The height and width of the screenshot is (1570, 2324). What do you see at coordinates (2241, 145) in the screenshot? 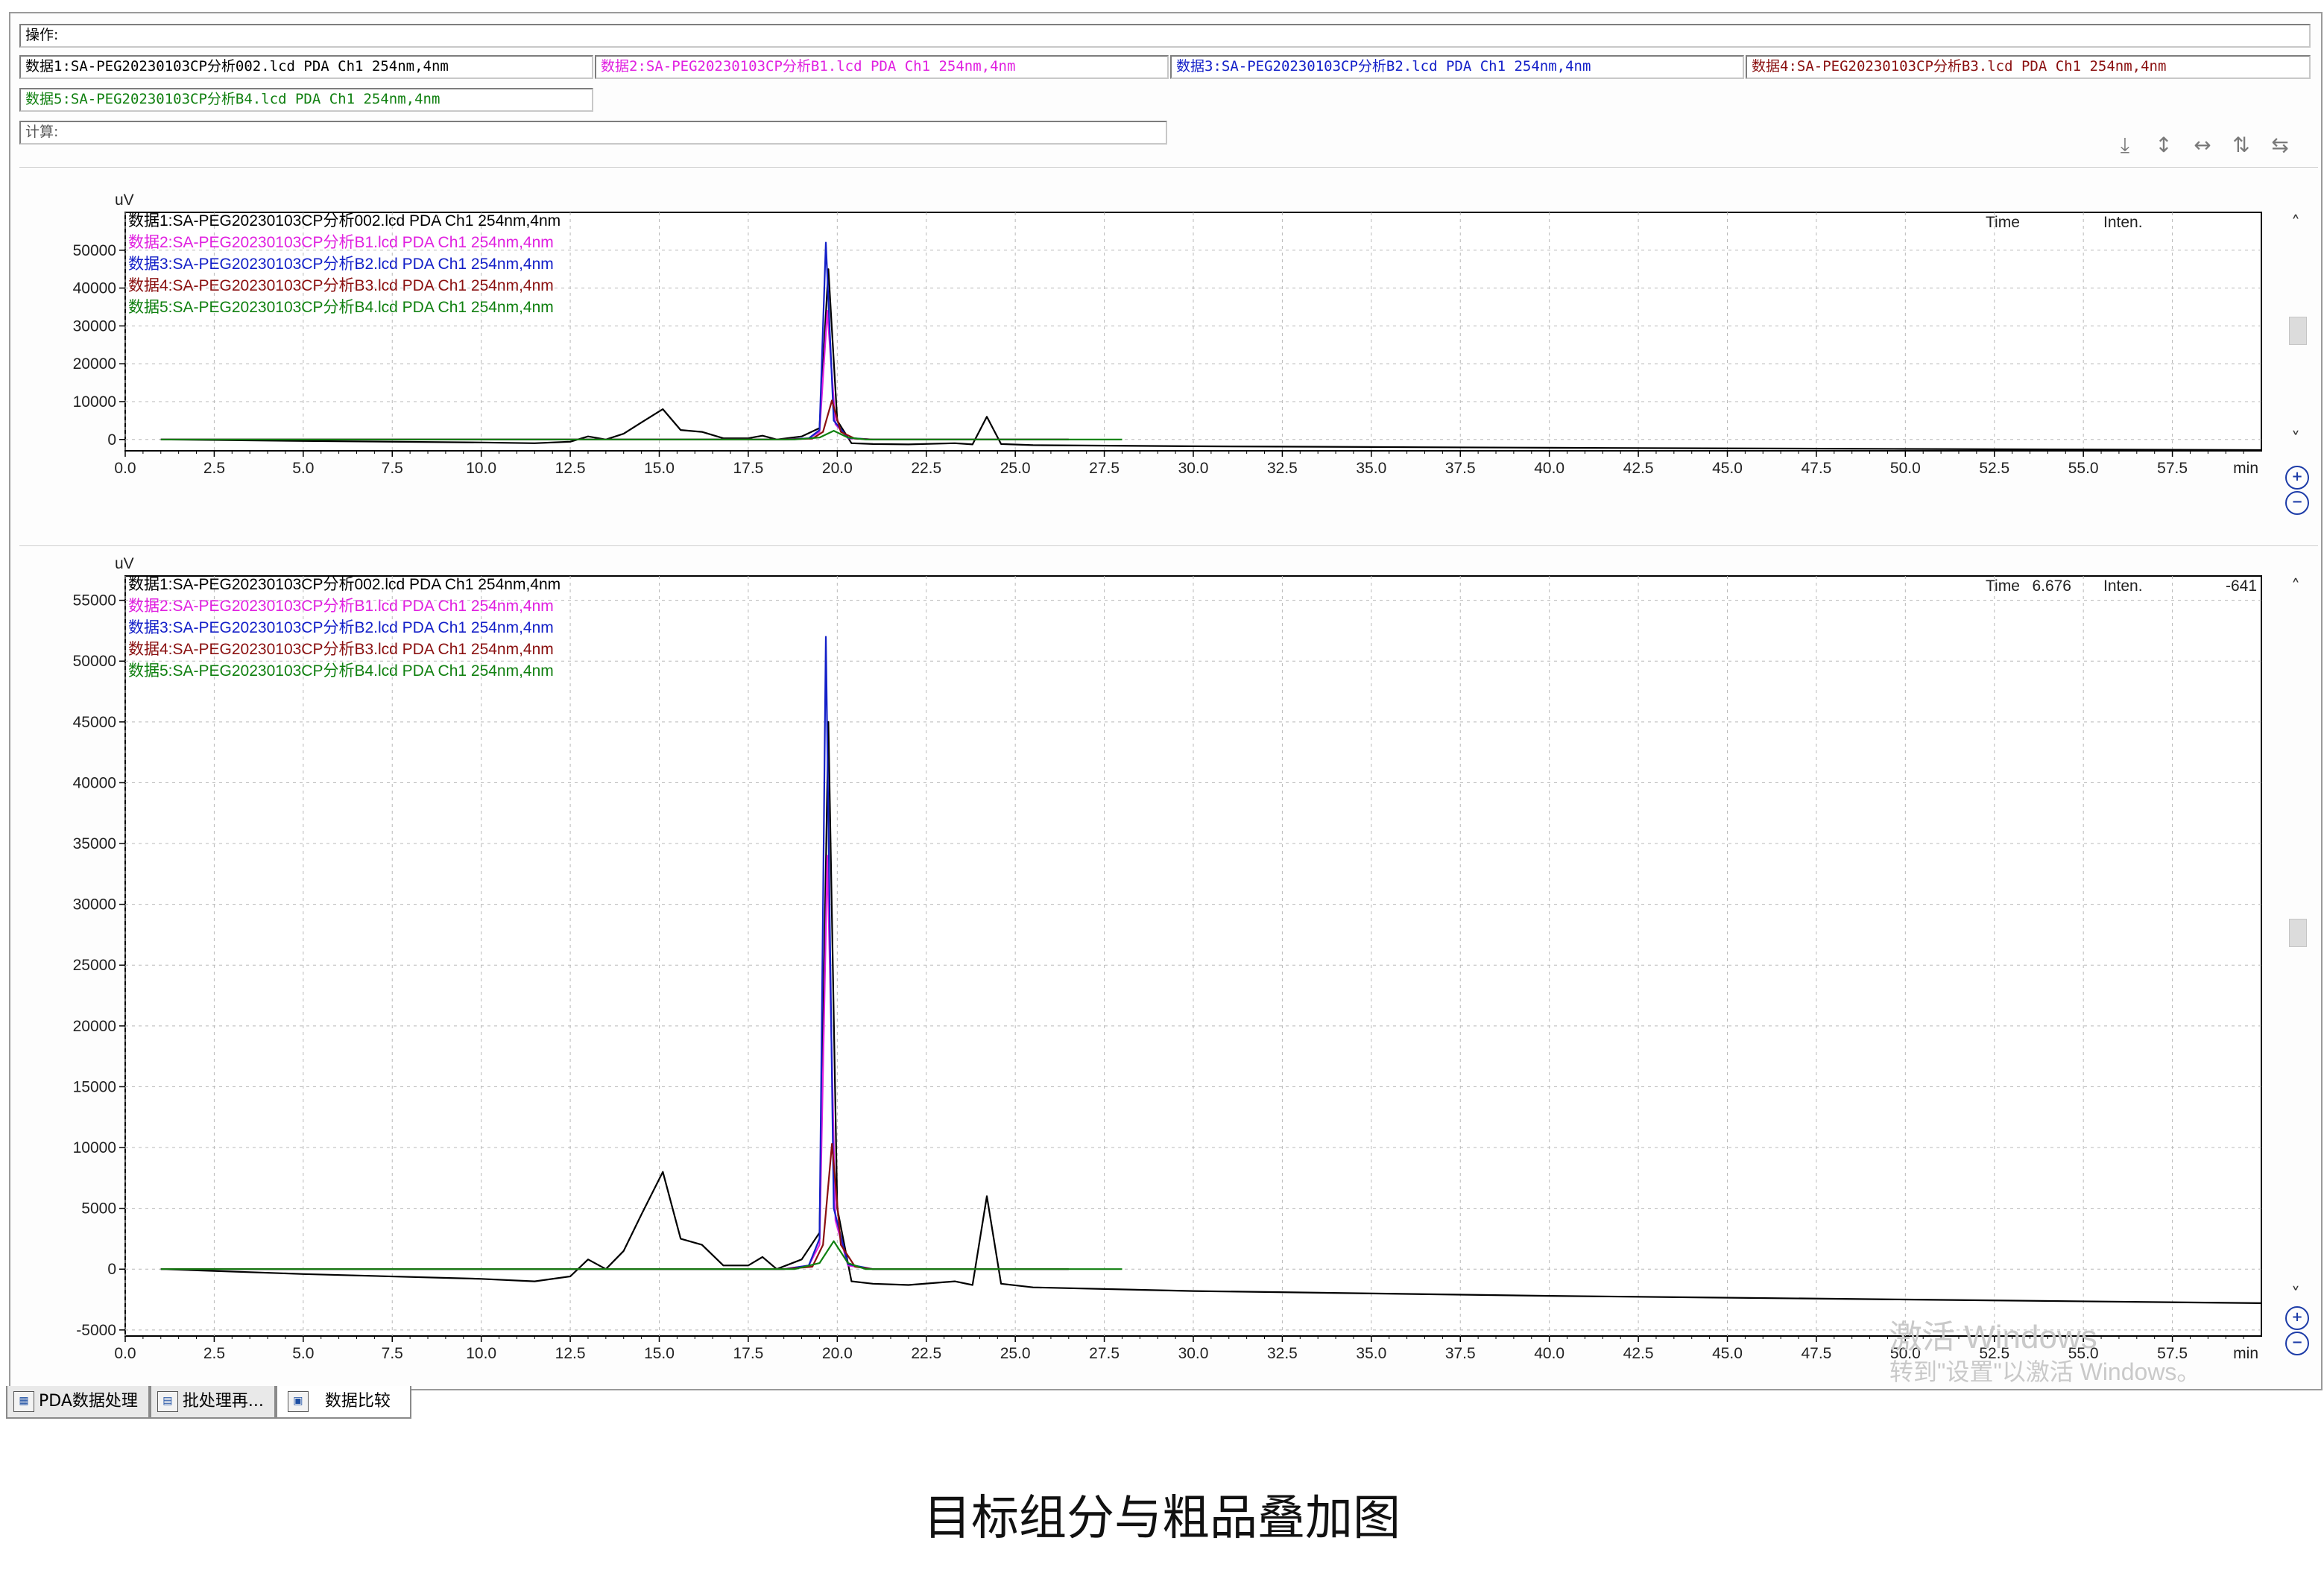
I see `sort-vertical-icon: ⇅` at bounding box center [2241, 145].